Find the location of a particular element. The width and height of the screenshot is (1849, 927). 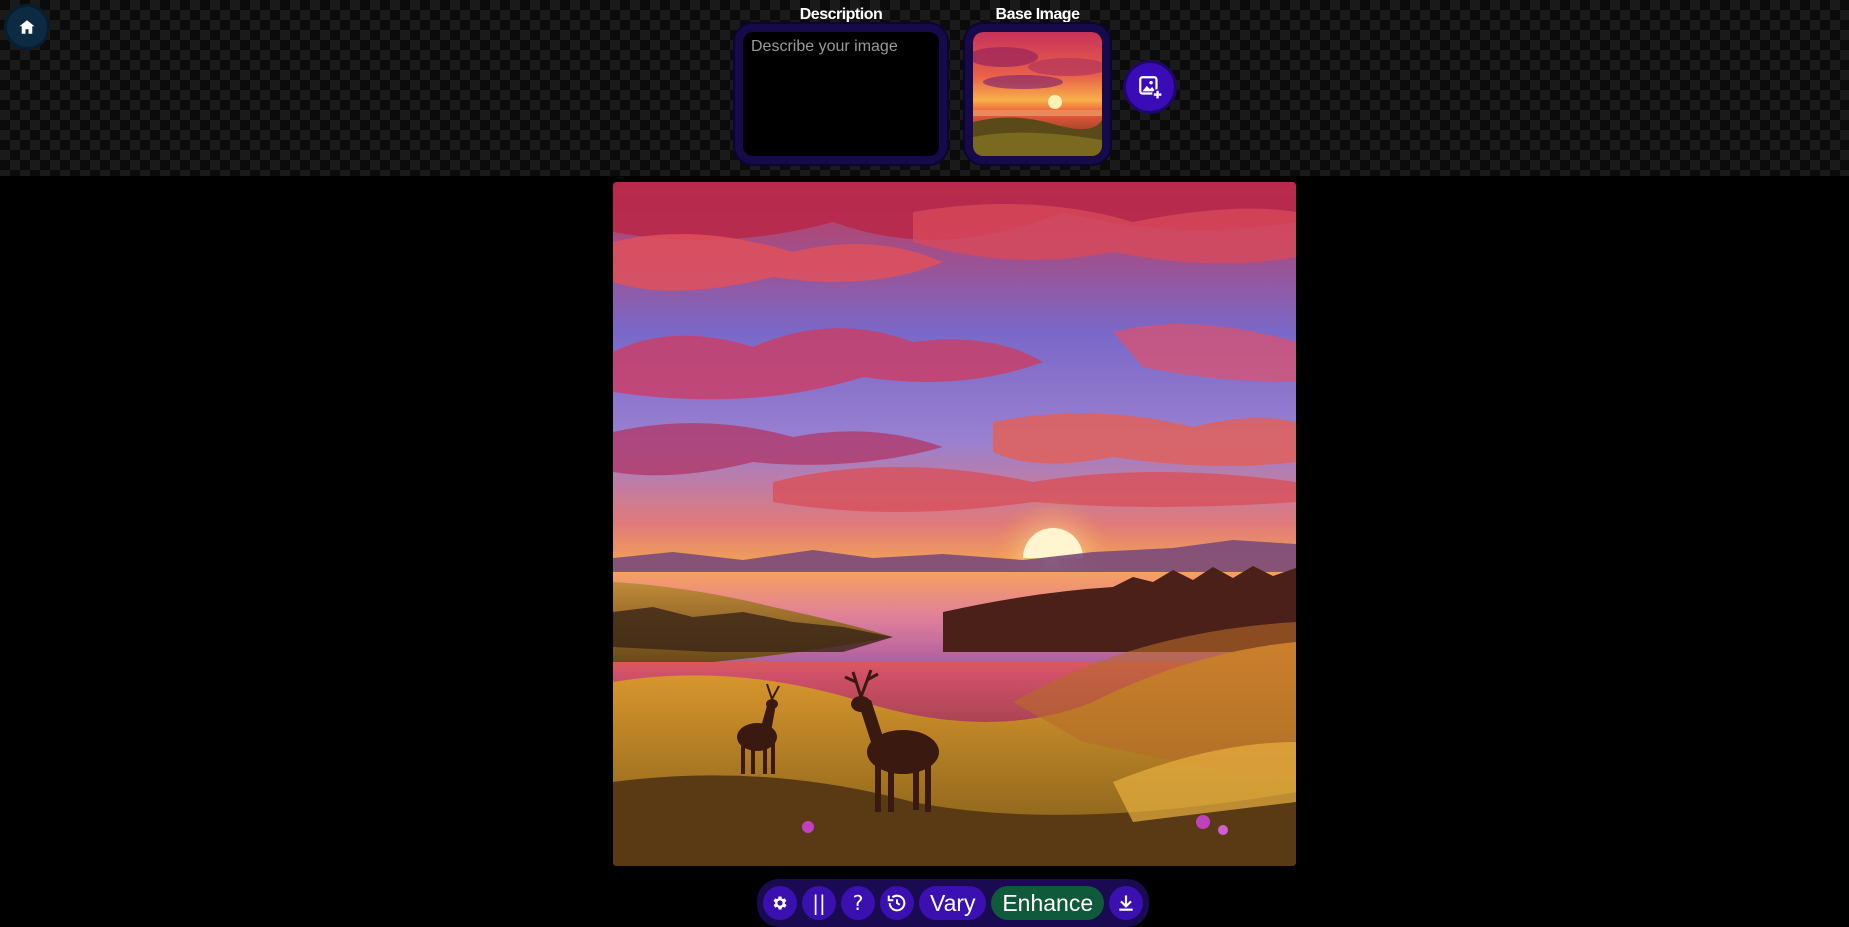

vary-button: Vary is located at coordinates (953, 903).